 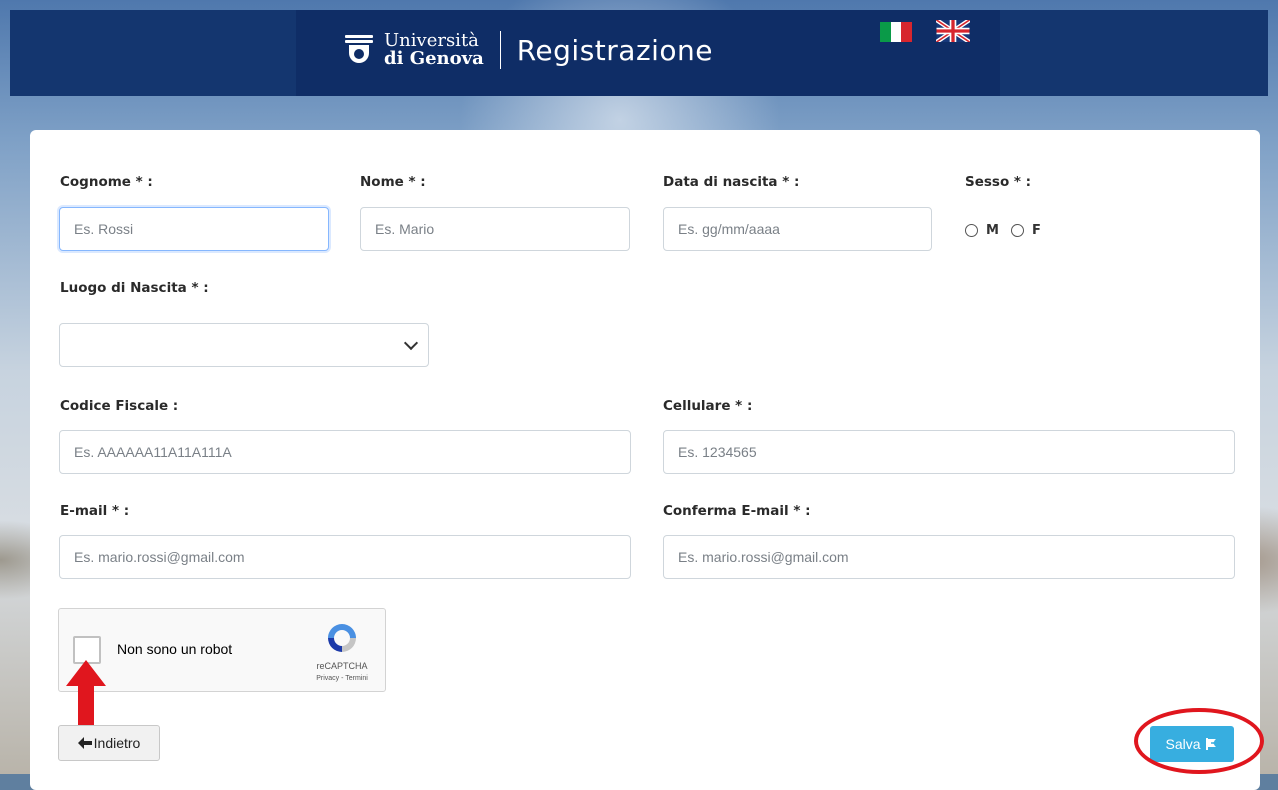 I want to click on uk-flag-icon, so click(x=953, y=31).